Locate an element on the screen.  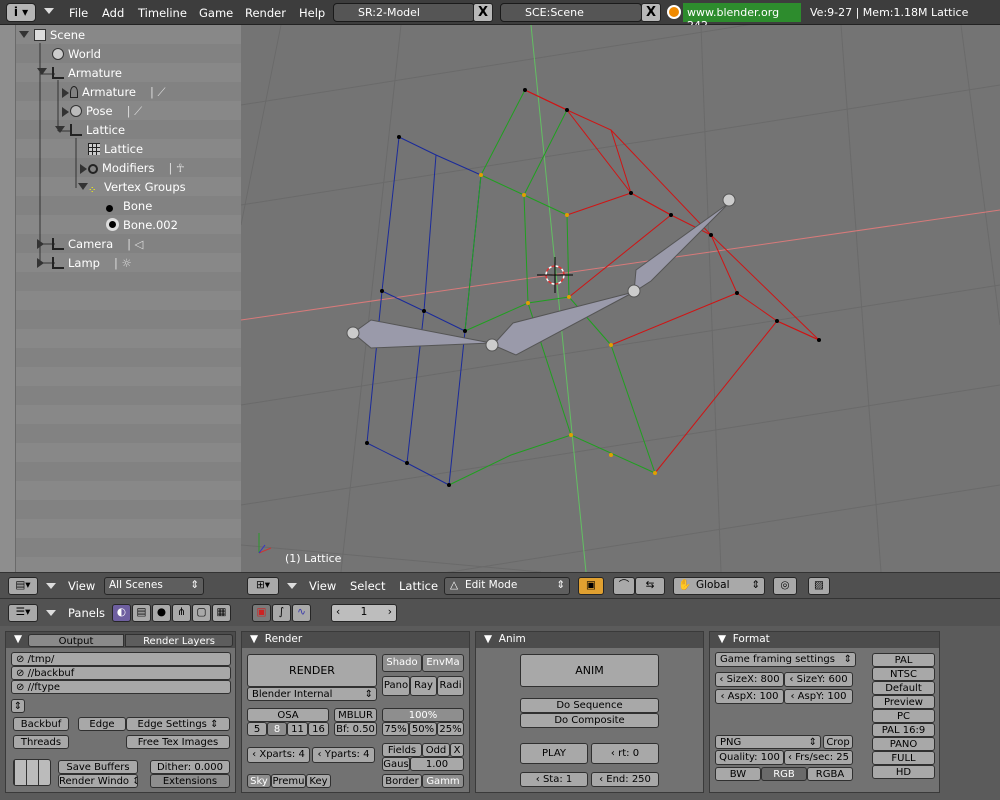
info-window-type-button: i ▾ is located at coordinates (21, 12).